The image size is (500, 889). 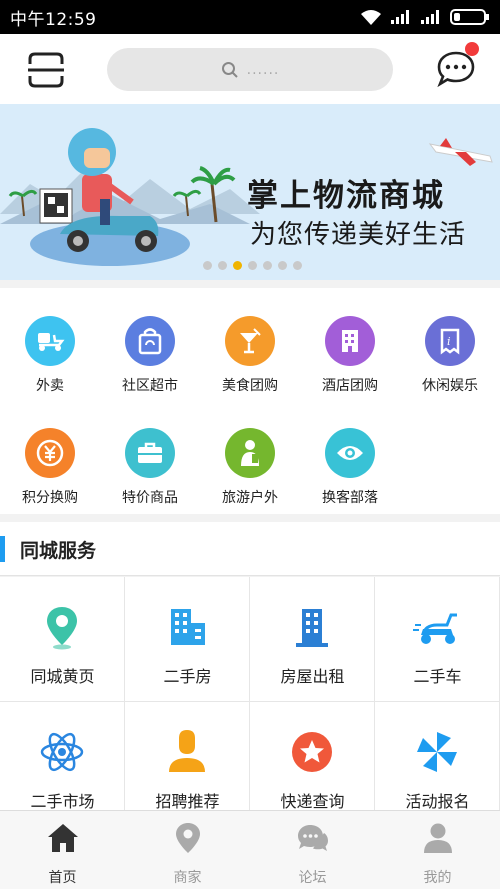 I want to click on map-pin-icon, so click(x=62, y=628).